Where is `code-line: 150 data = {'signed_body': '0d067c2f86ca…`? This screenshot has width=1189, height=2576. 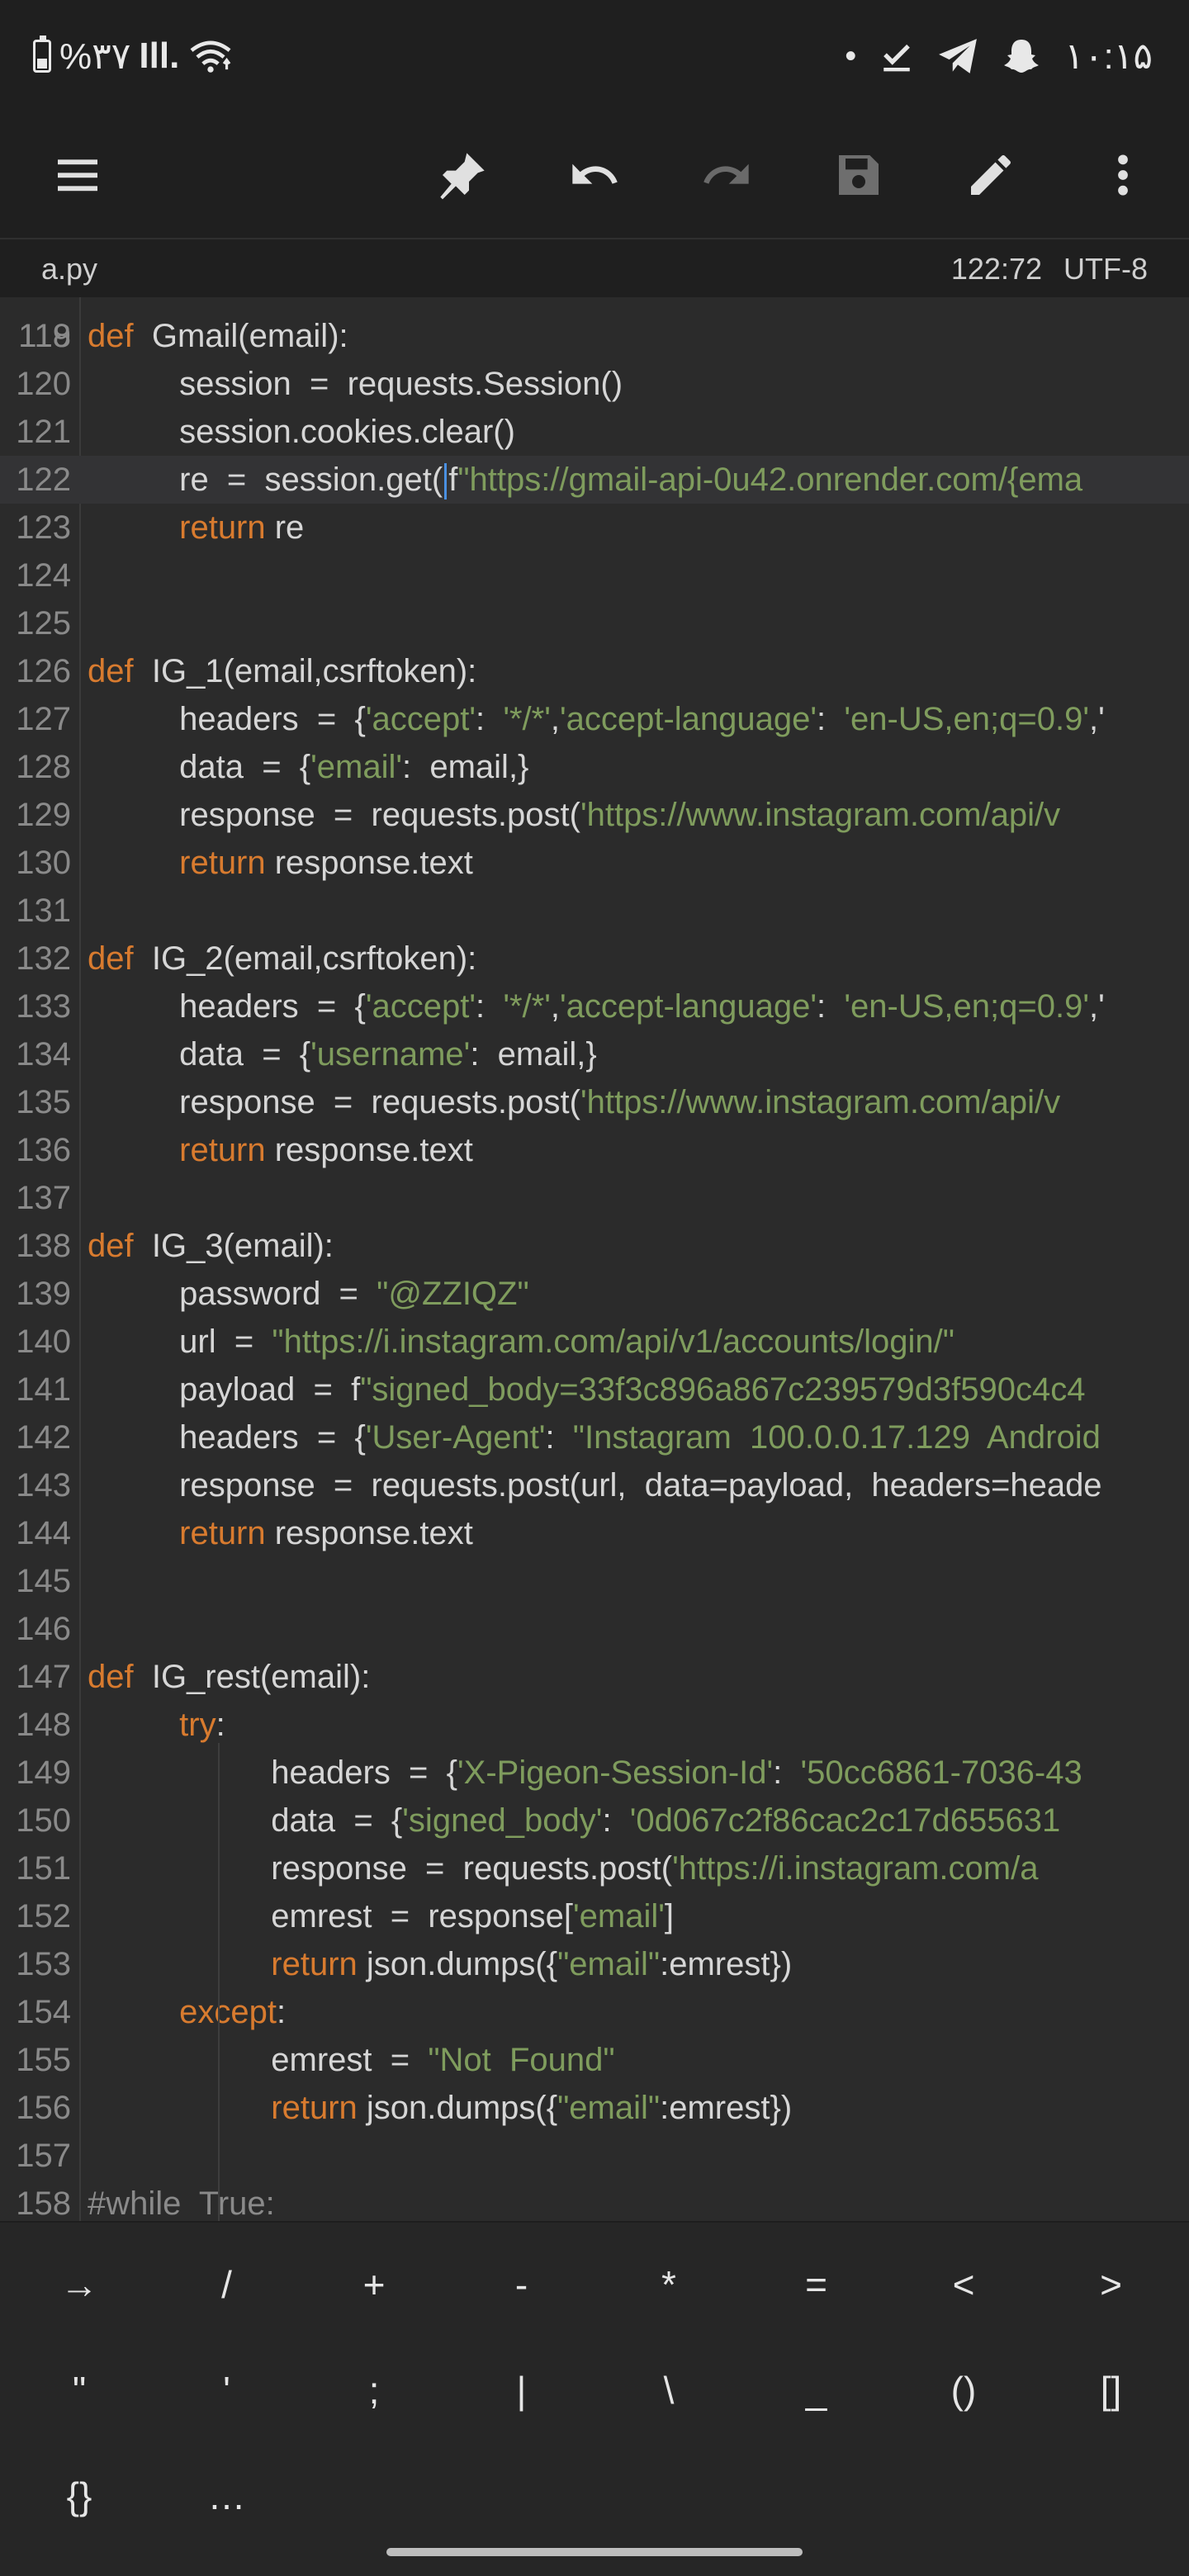 code-line: 150 data = {'signed_body': '0d067c2f86ca… is located at coordinates (594, 1820).